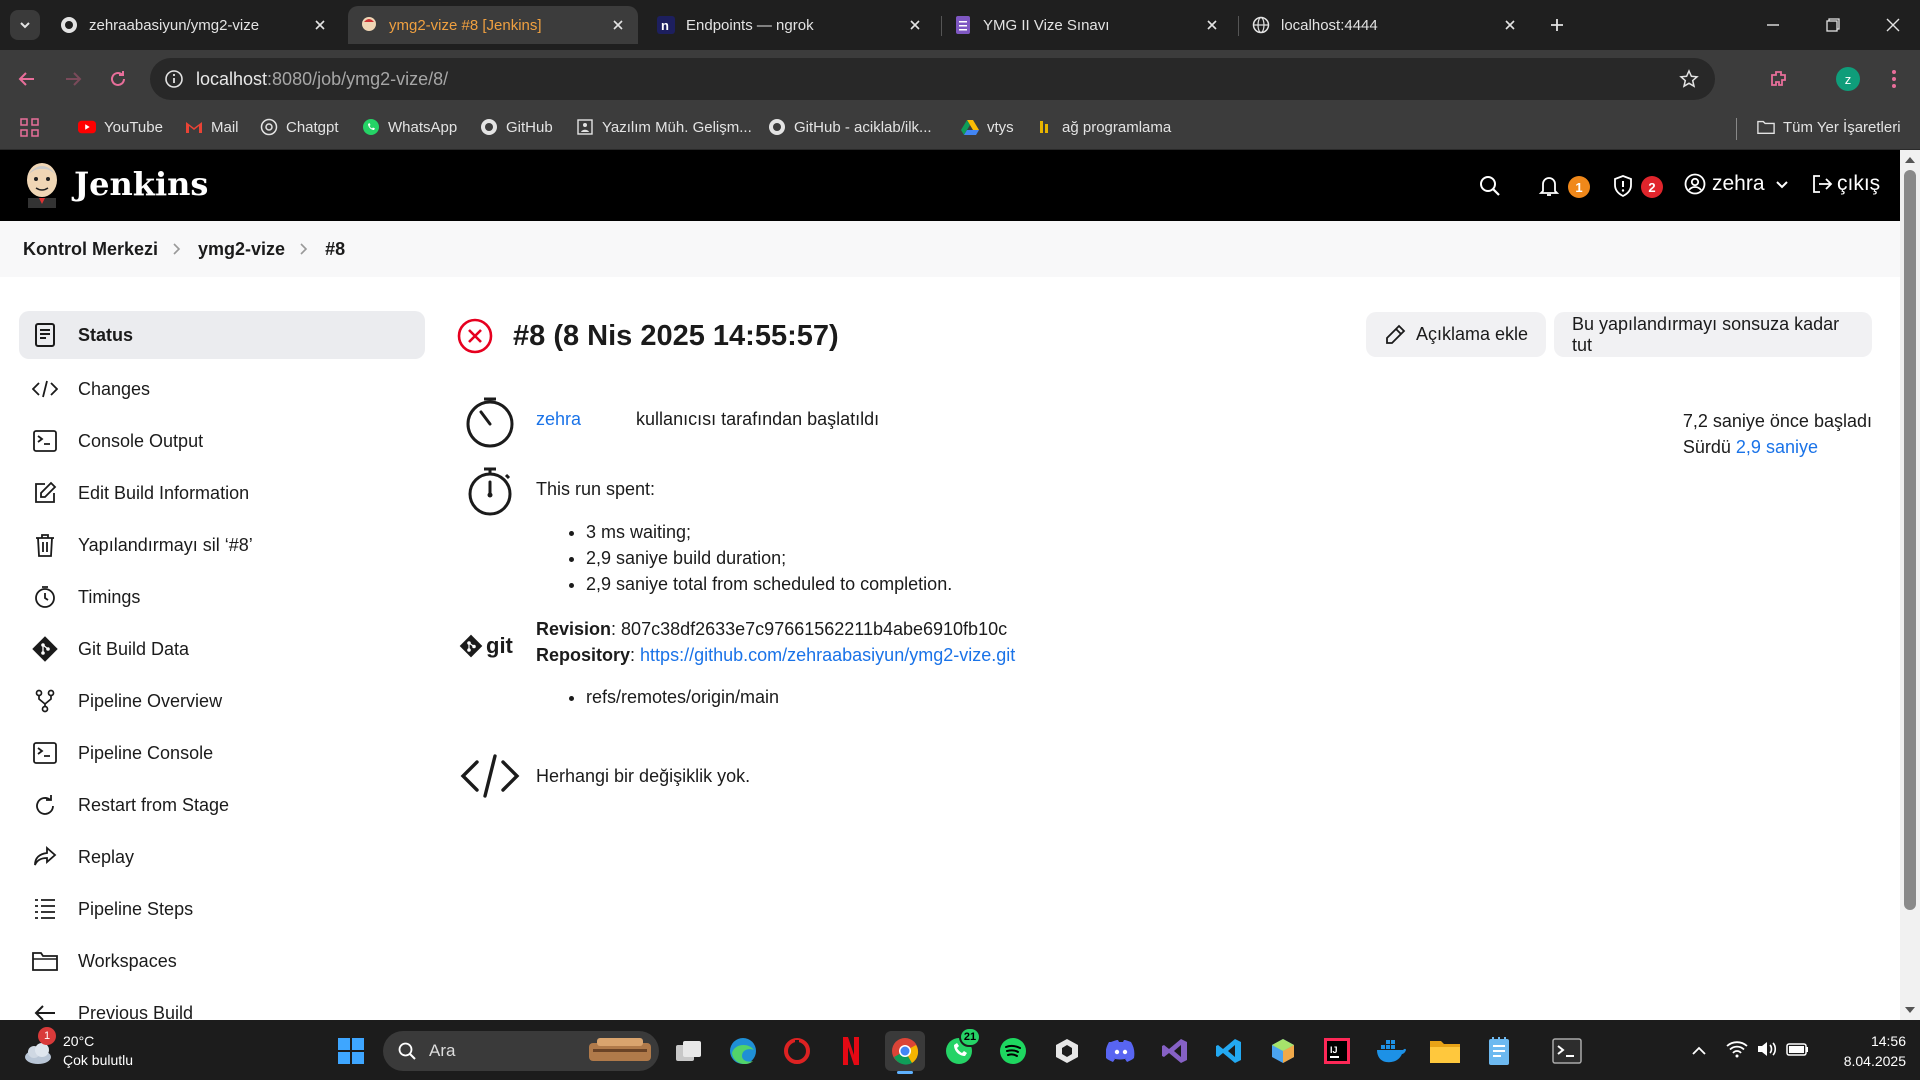 The width and height of the screenshot is (1920, 1080). I want to click on omnibox: localhost:8080/job/ymg2-vize/8/, so click(932, 79).